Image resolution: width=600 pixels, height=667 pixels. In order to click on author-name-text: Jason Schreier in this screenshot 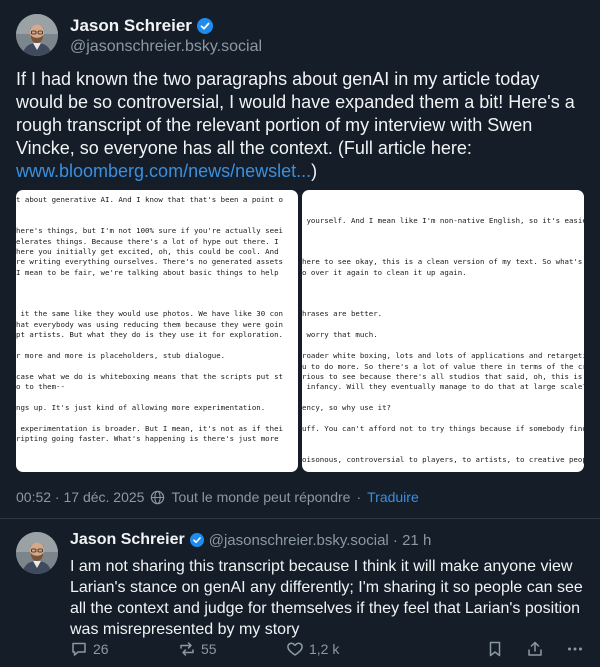, I will do `click(131, 26)`.